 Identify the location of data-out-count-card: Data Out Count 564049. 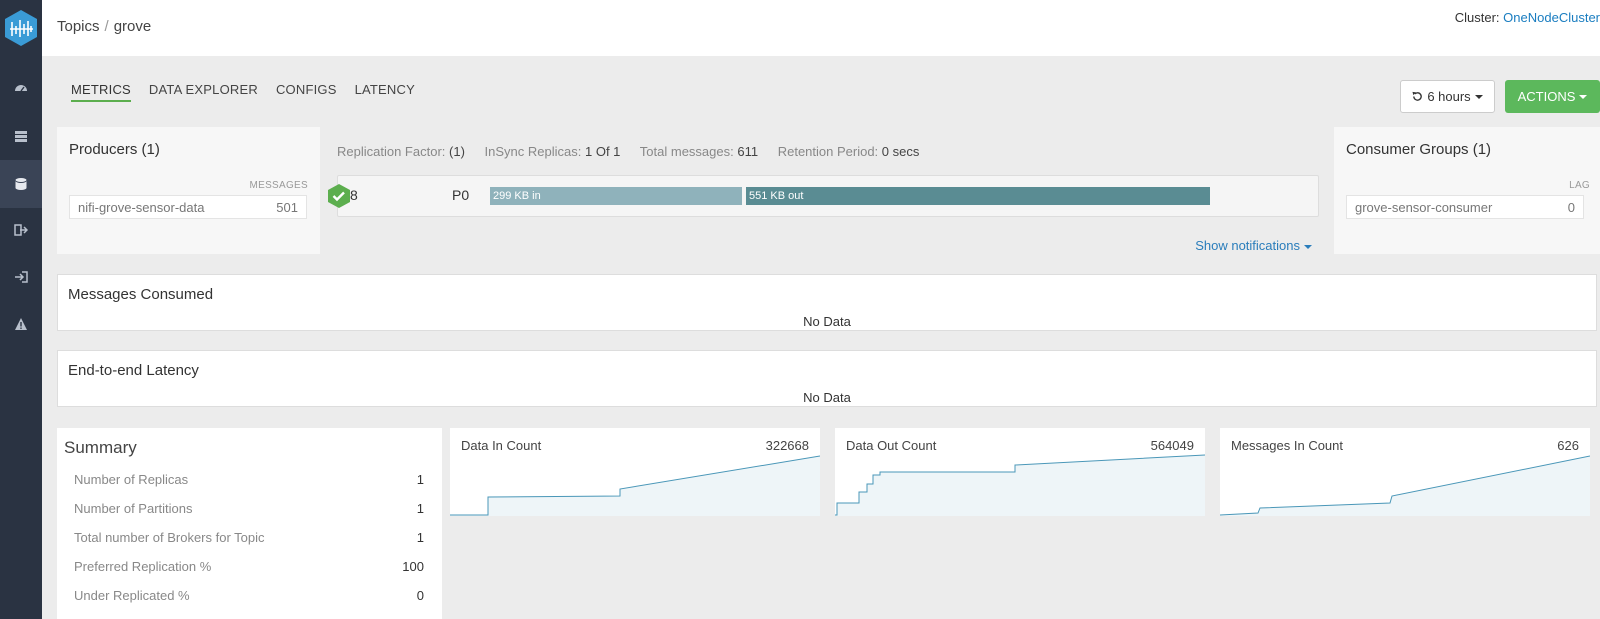
(1020, 472).